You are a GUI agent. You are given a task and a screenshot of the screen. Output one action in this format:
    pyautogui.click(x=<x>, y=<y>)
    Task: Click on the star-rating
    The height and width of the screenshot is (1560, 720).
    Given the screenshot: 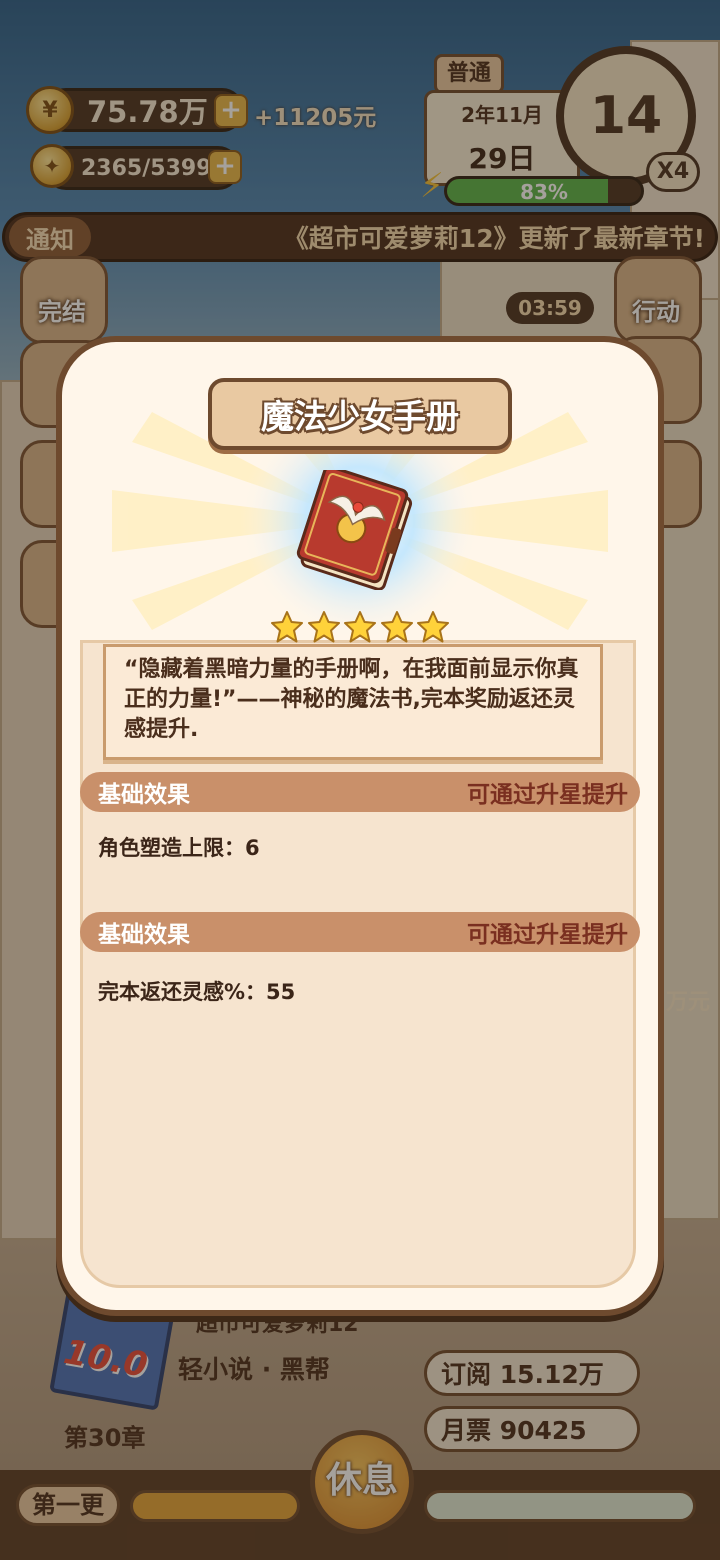 What is the action you would take?
    pyautogui.click(x=360, y=627)
    